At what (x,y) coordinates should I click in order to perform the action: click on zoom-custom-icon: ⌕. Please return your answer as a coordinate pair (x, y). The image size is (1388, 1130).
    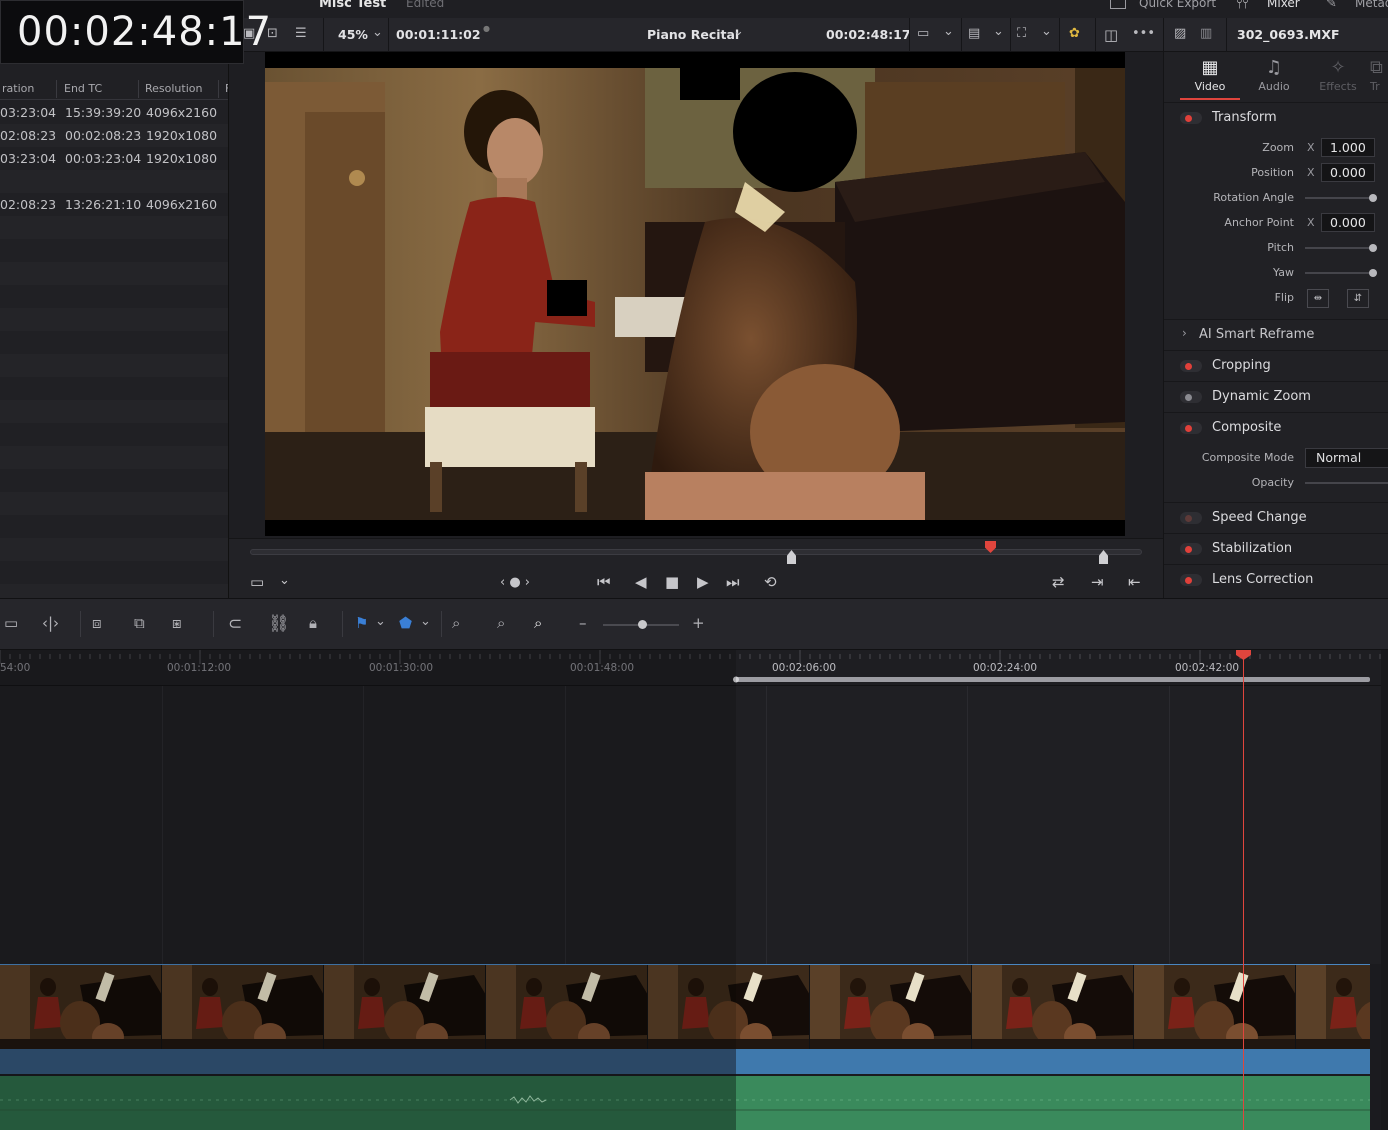
    Looking at the image, I should click on (538, 623).